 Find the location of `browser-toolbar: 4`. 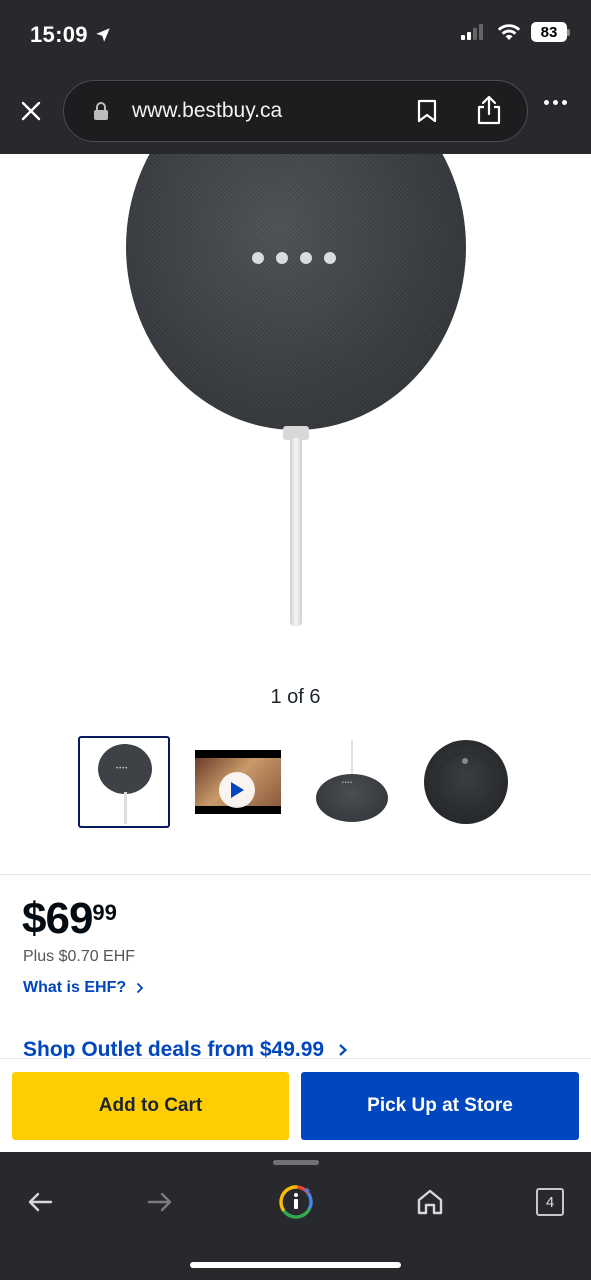

browser-toolbar: 4 is located at coordinates (295, 1216).